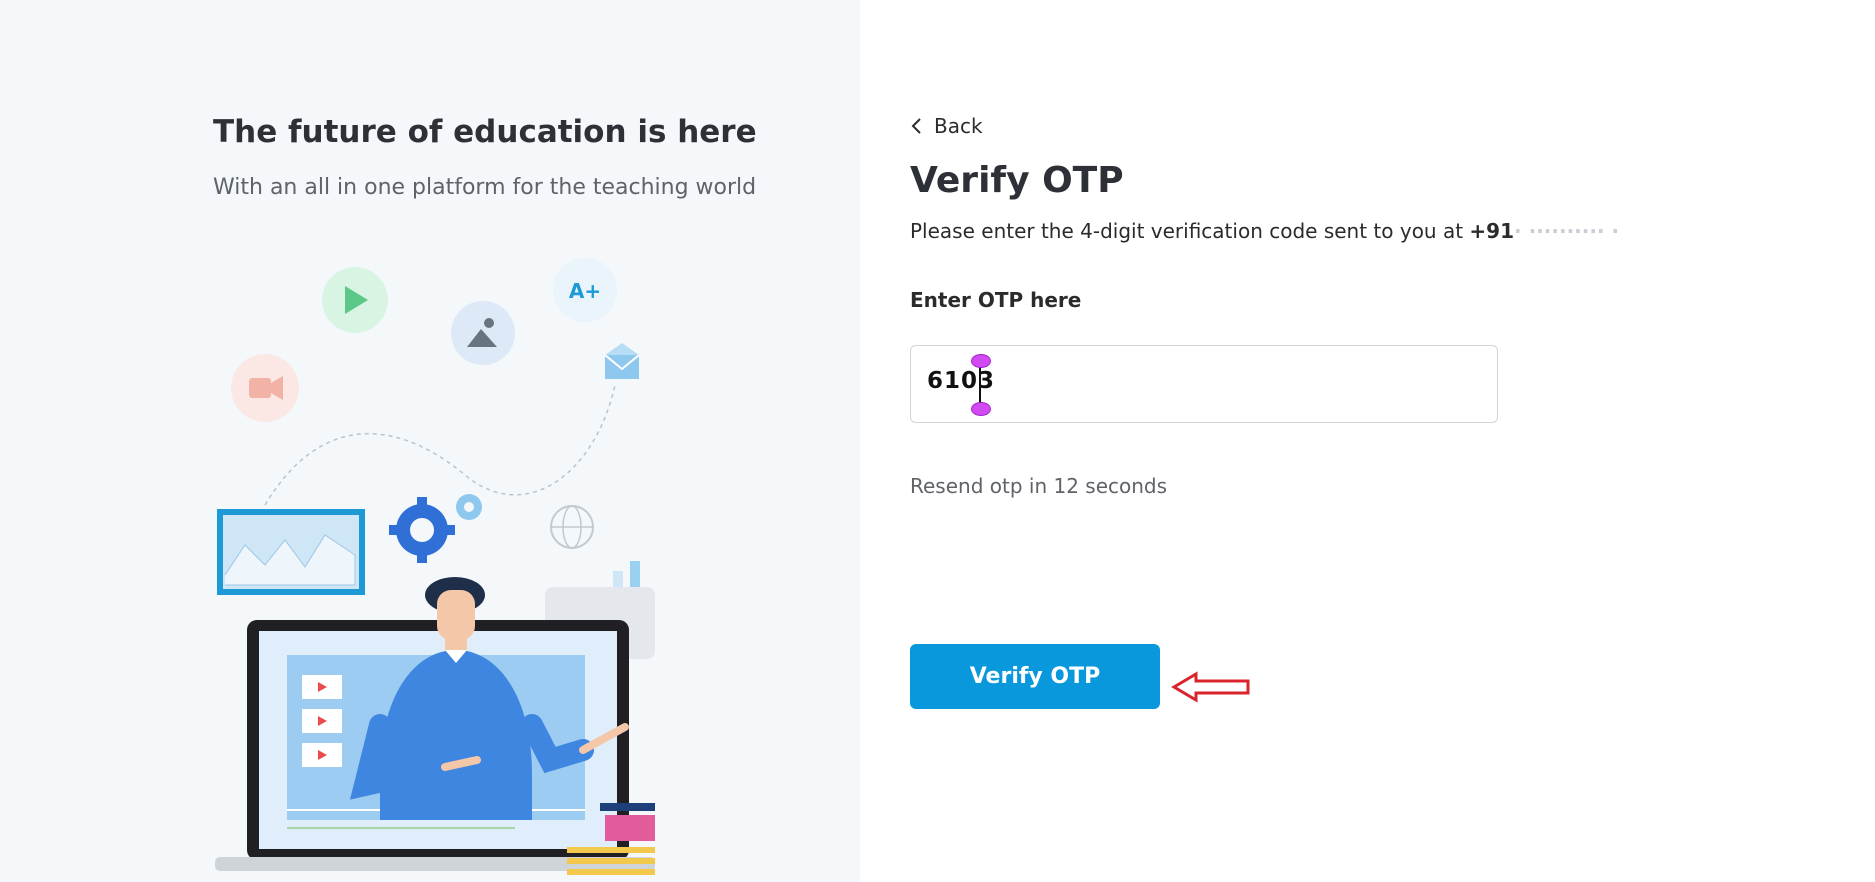  Describe the element at coordinates (958, 126) in the screenshot. I see `back-label: Back` at that location.